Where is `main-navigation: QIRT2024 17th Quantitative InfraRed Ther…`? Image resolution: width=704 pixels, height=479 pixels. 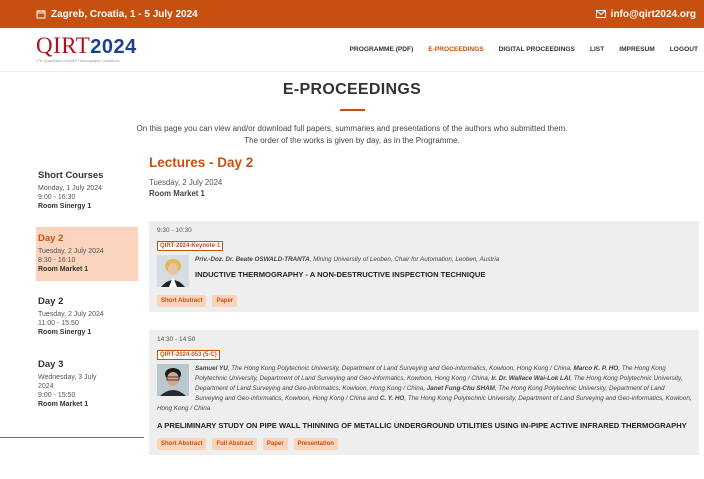
main-navigation: QIRT2024 17th Quantitative InfraRed Ther… is located at coordinates (352, 50).